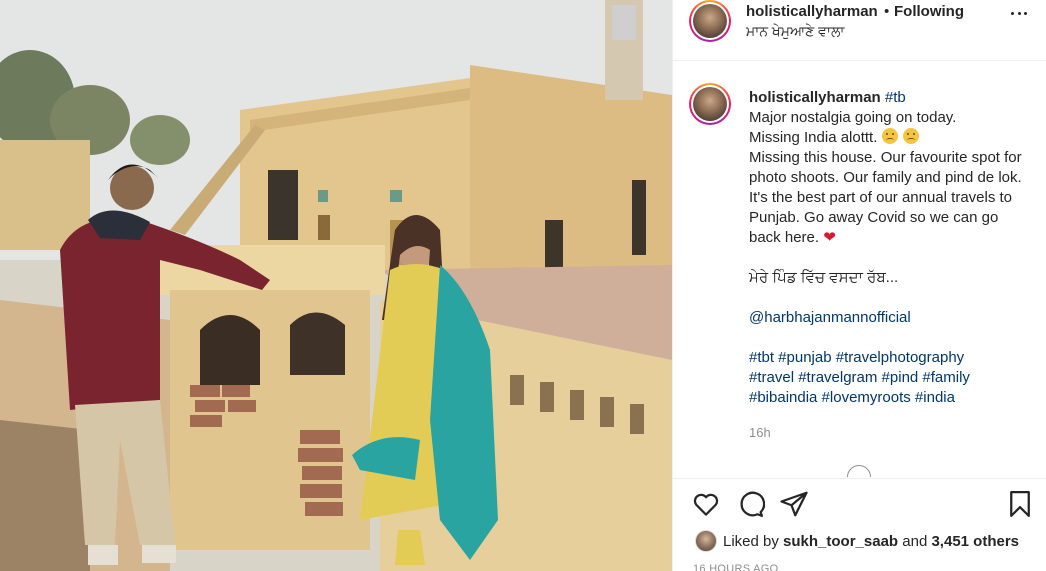  What do you see at coordinates (889, 398) in the screenshot?
I see `hashtags-line-3: #bibaindia #lovemyroots #india` at bounding box center [889, 398].